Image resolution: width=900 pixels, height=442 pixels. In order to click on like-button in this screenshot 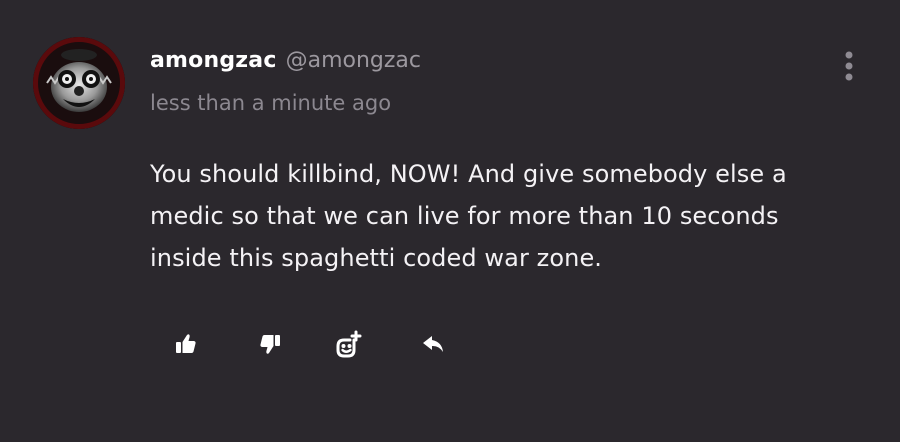, I will do `click(185, 344)`.